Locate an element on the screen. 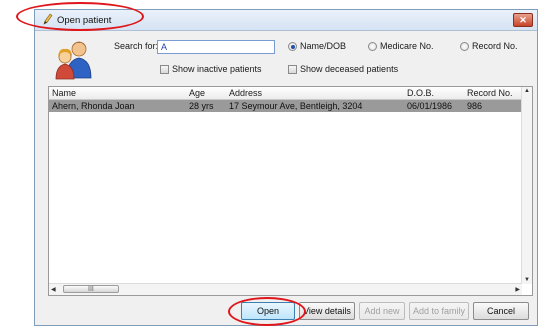 Image resolution: width=540 pixels, height=326 pixels. show-deceased-checkbox is located at coordinates (292, 69).